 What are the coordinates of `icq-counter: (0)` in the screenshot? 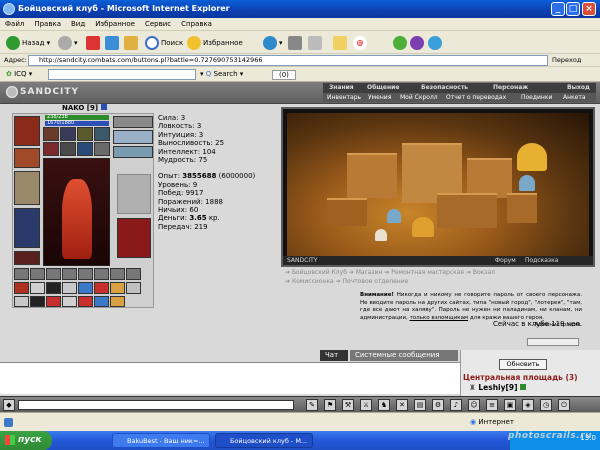 It's located at (284, 75).